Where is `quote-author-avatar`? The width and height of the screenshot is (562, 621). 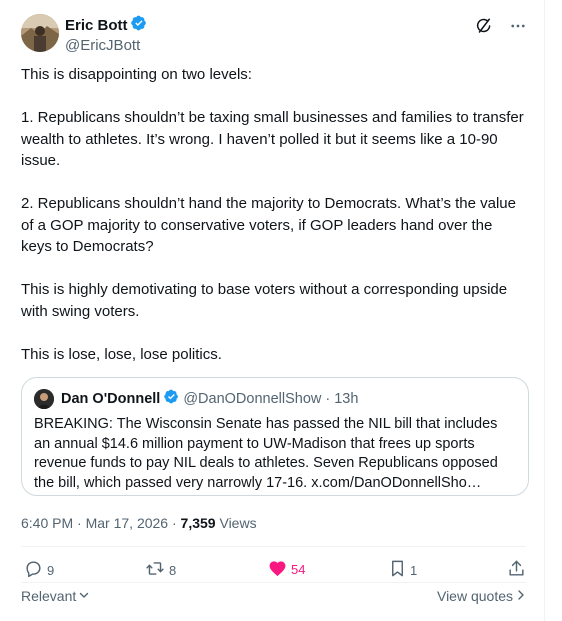 quote-author-avatar is located at coordinates (44, 399).